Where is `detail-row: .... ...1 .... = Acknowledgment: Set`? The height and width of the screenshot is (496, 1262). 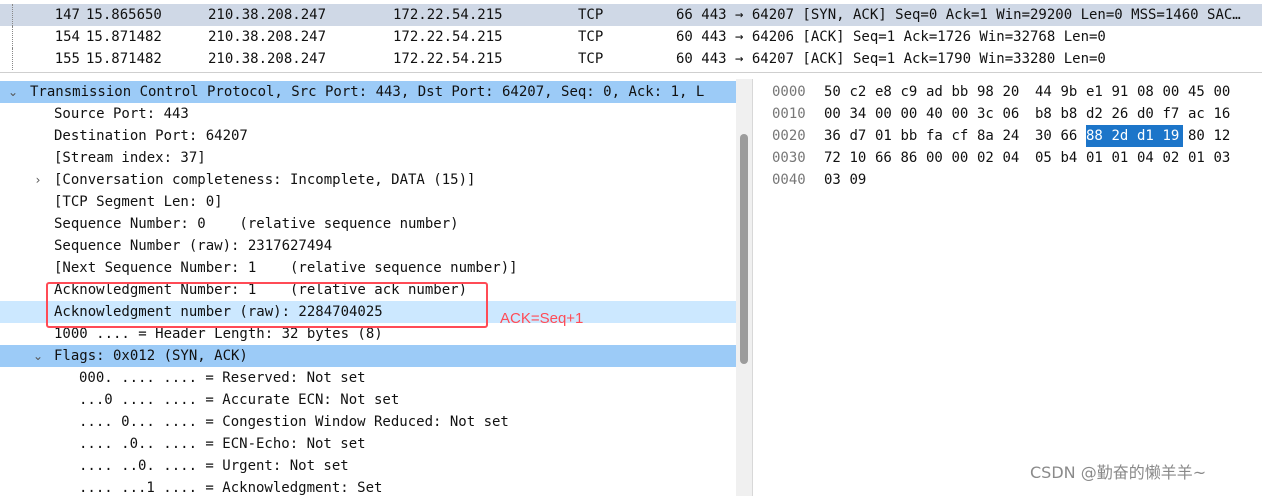 detail-row: .... ...1 .... = Acknowledgment: Set is located at coordinates (368, 486).